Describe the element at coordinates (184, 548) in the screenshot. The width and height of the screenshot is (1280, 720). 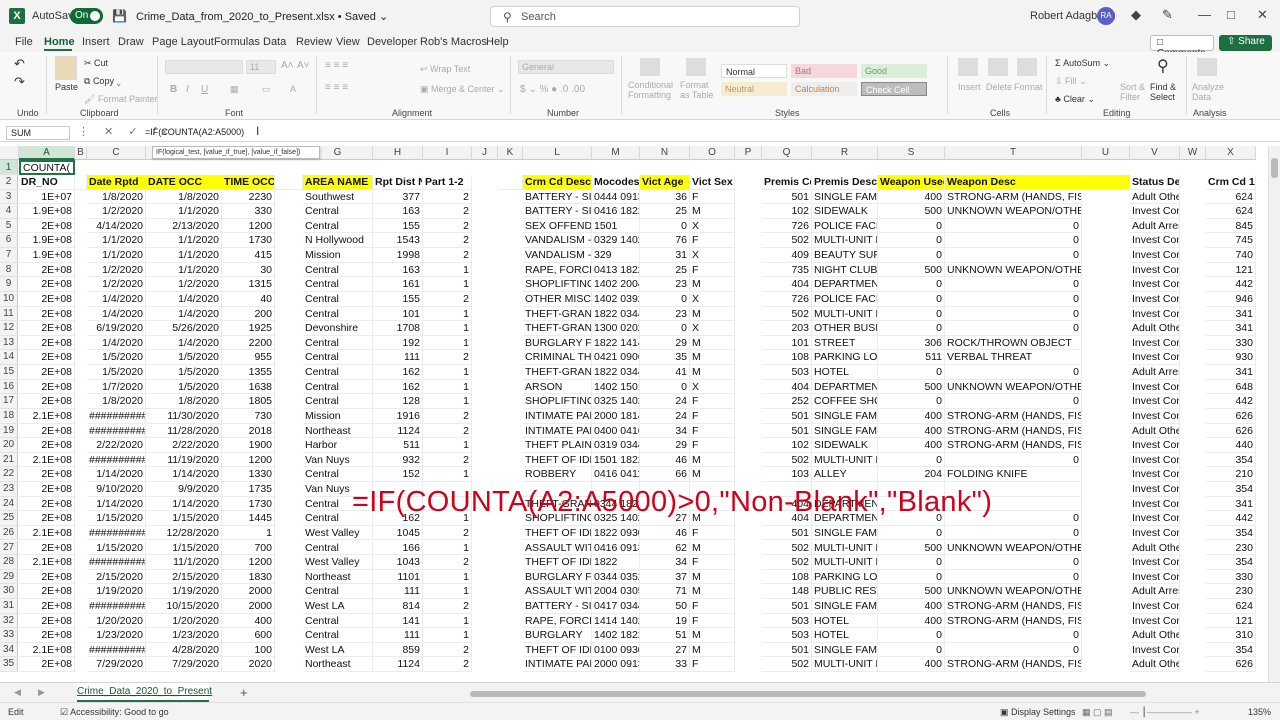
I see `cell-d27: 1/15/2020` at that location.